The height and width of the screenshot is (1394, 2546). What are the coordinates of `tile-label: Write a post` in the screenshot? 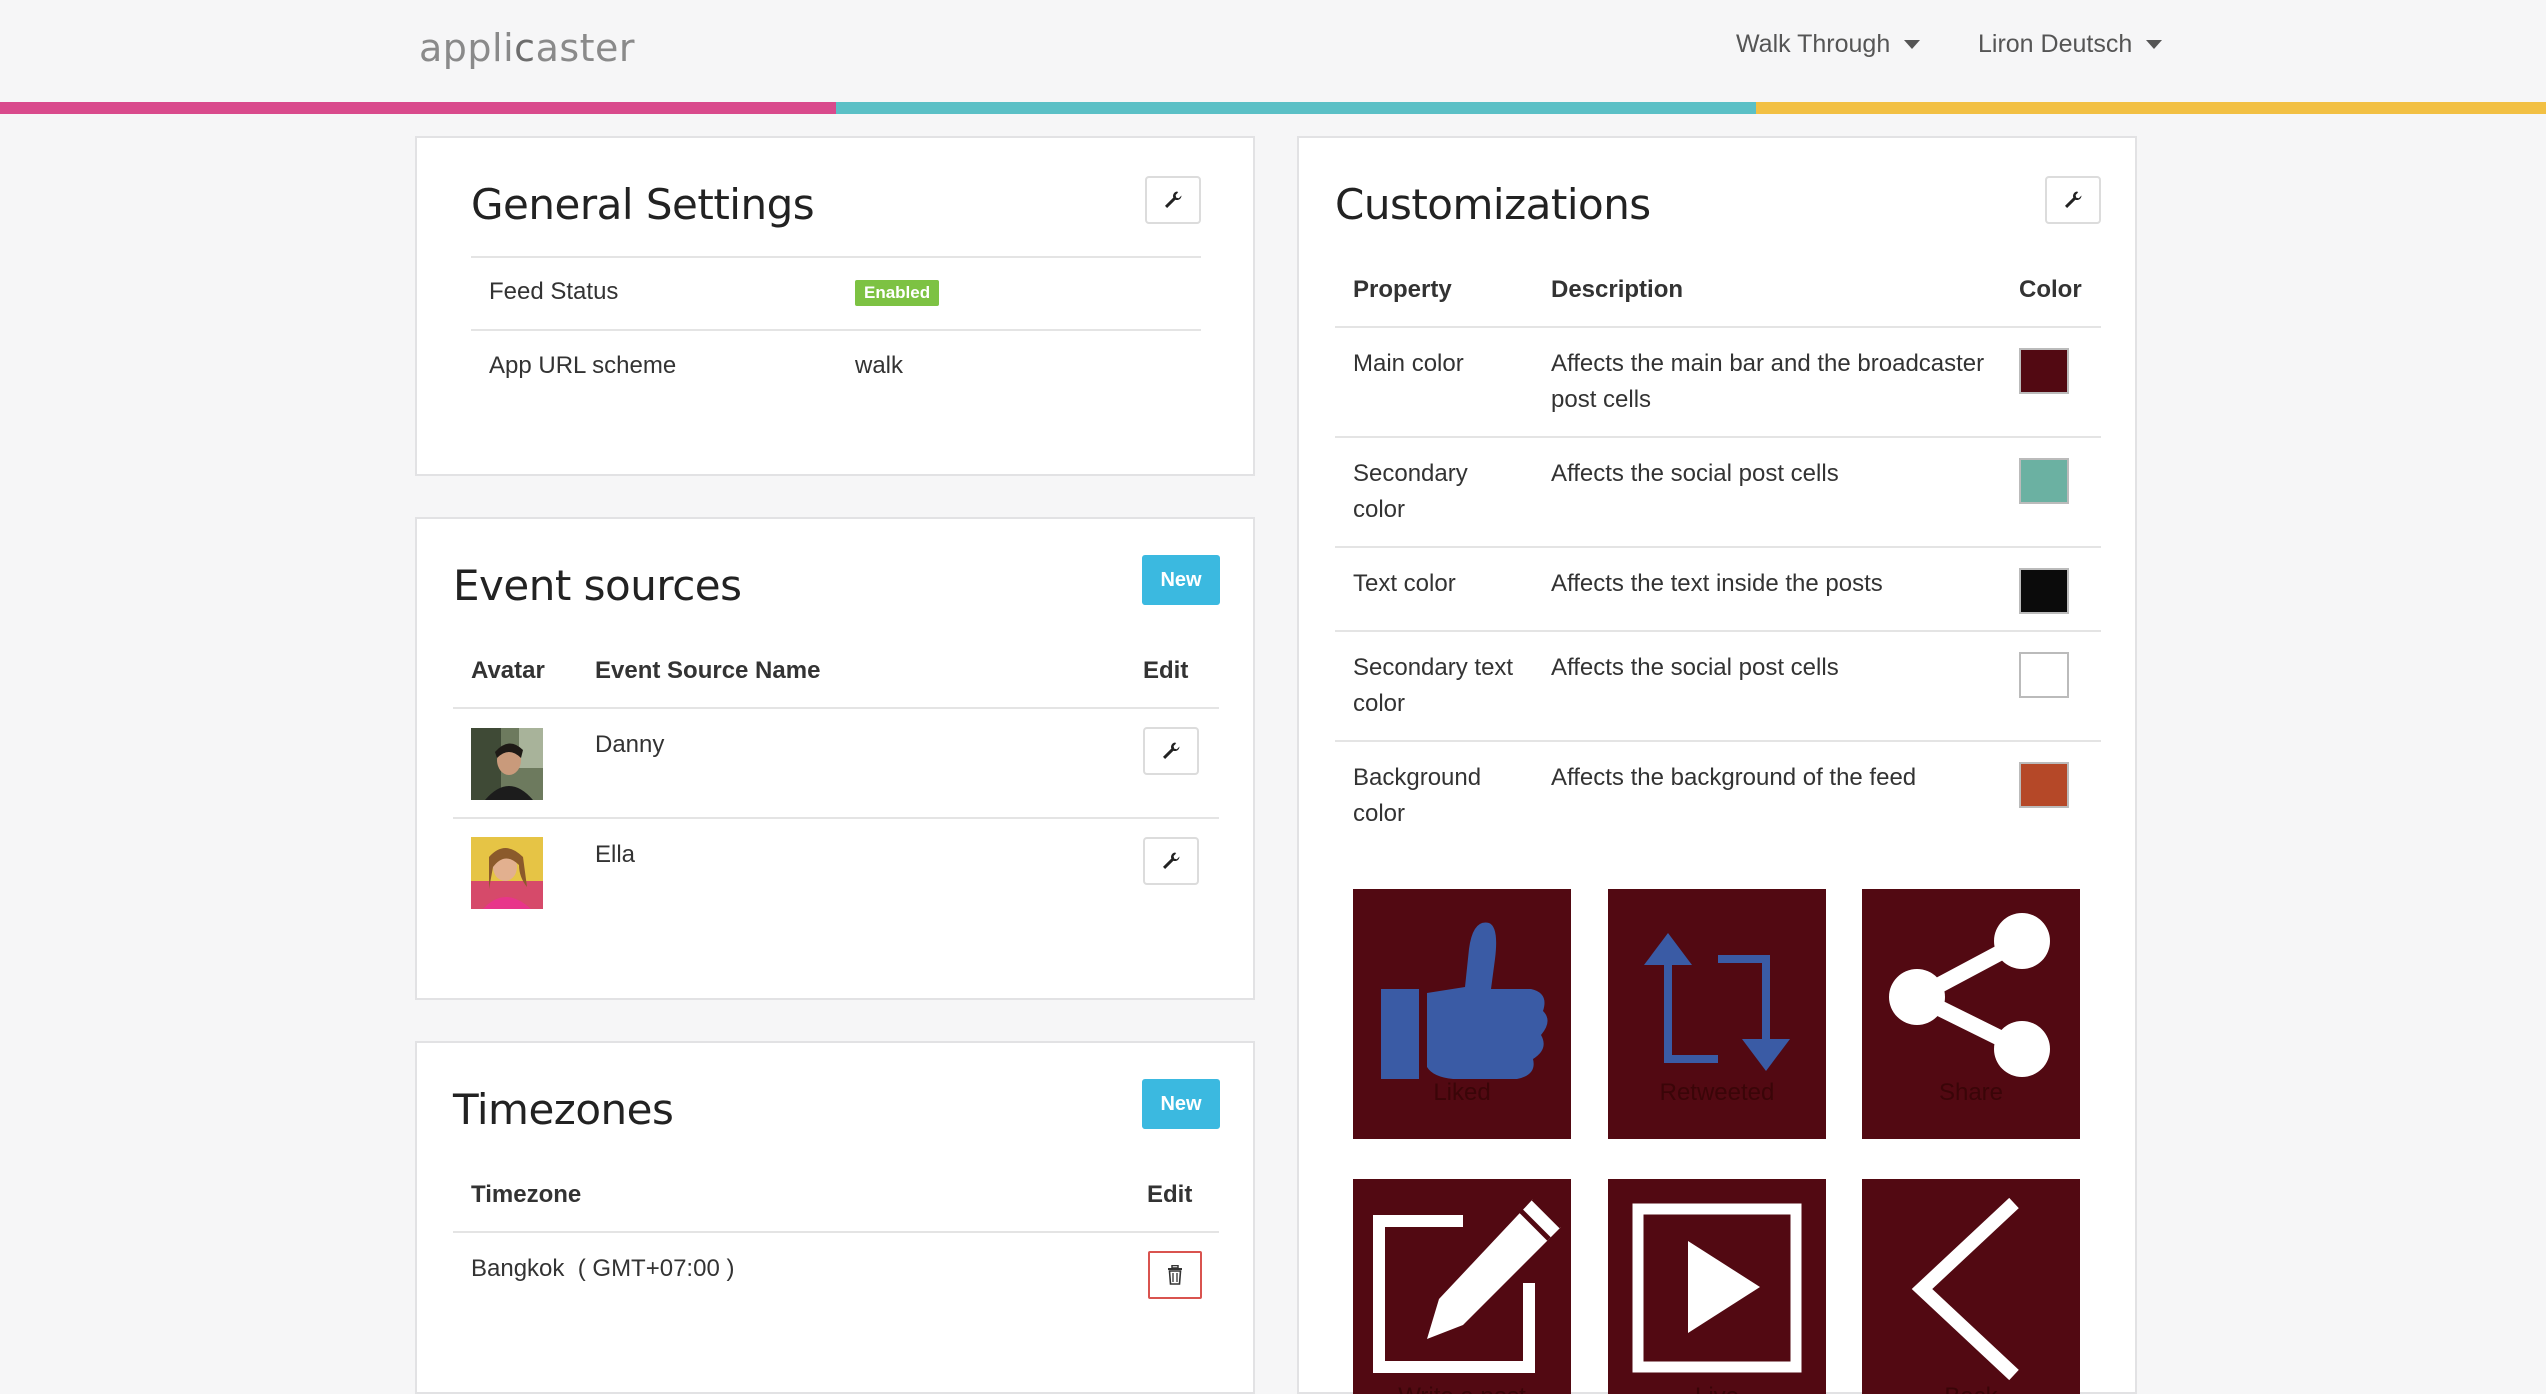 It's located at (1462, 1388).